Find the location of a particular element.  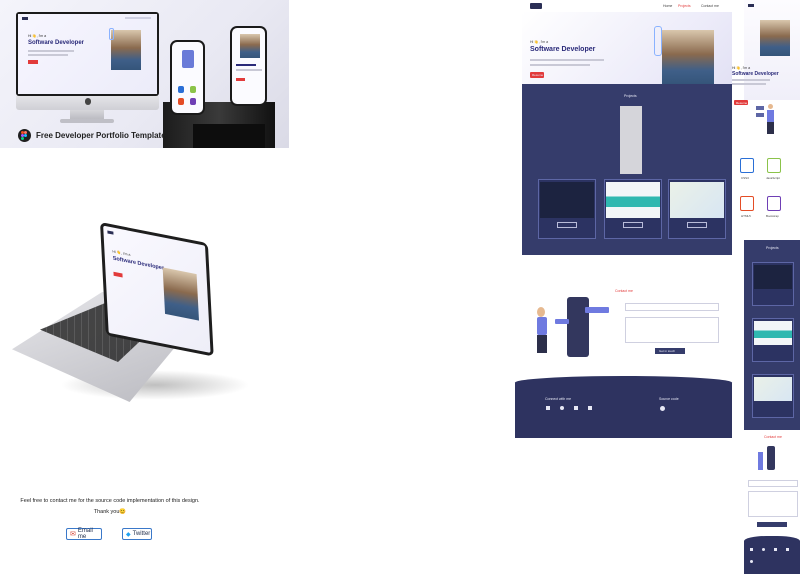

phone-screen is located at coordinates (248, 66).